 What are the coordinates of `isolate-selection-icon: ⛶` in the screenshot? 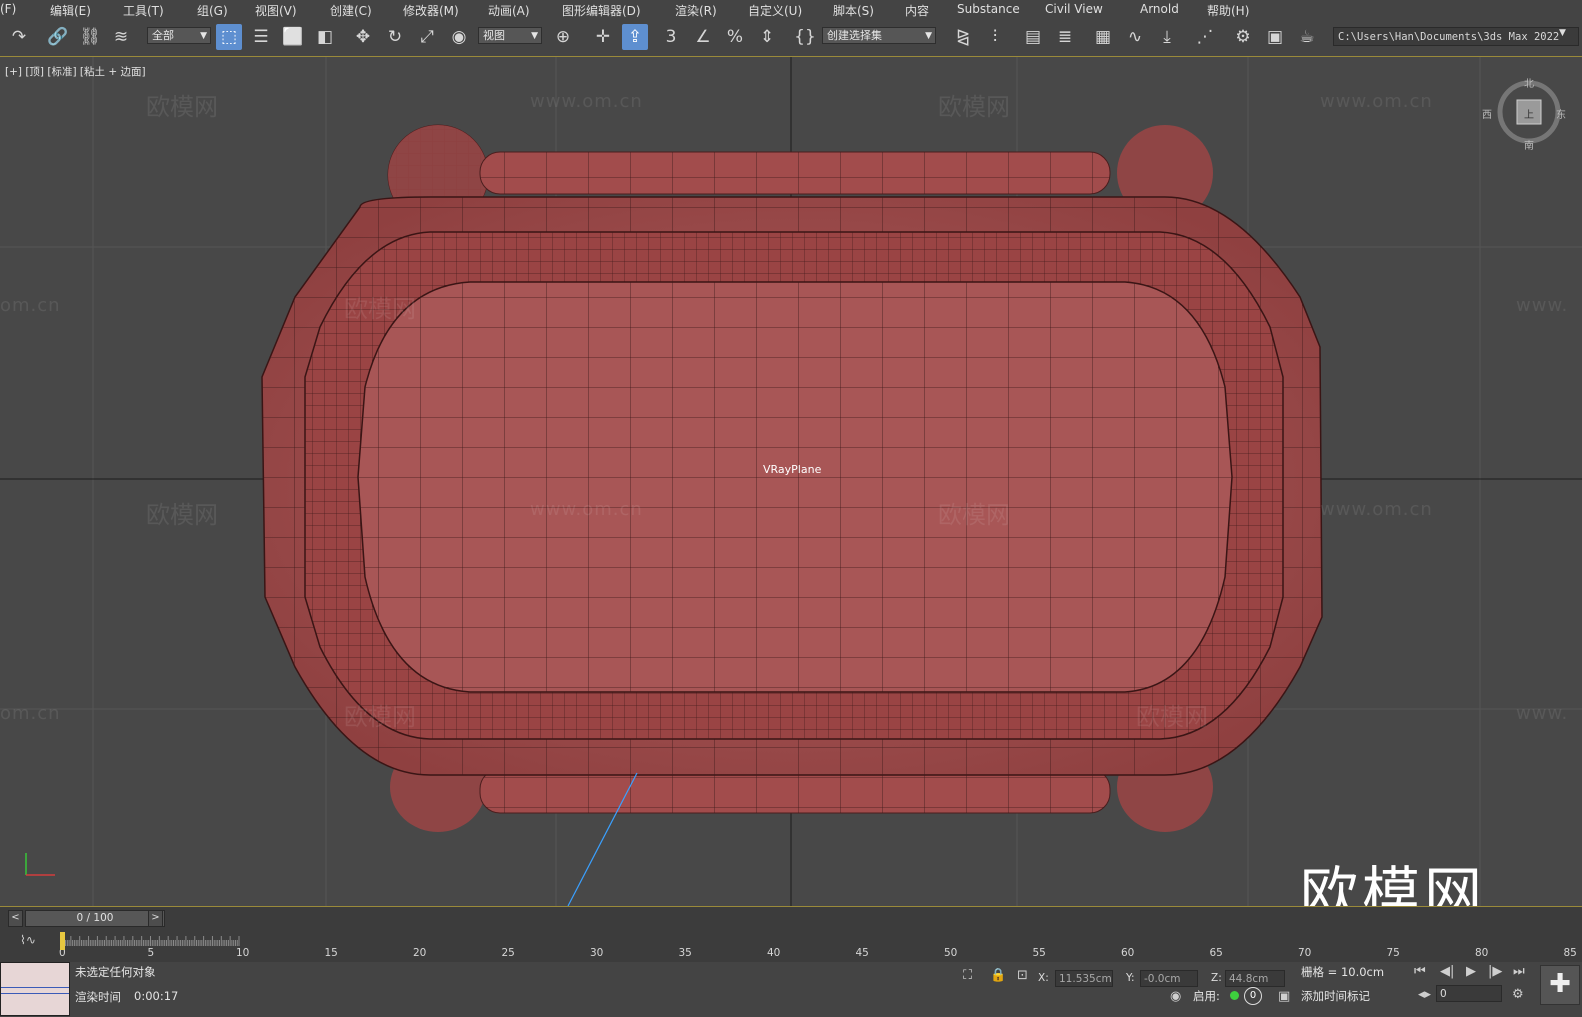 It's located at (967, 975).